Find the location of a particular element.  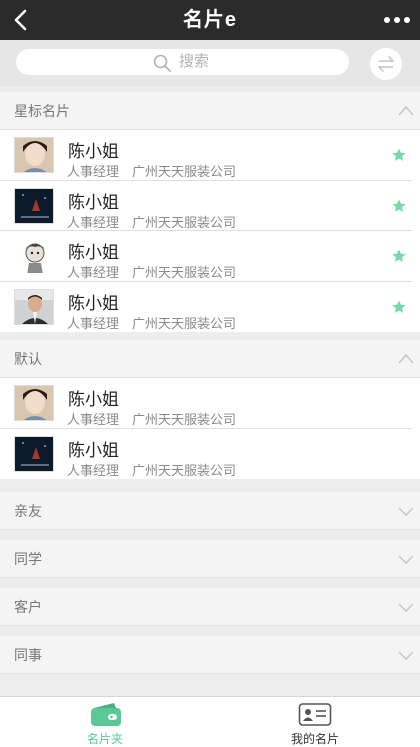

more-dots-icon is located at coordinates (397, 20).